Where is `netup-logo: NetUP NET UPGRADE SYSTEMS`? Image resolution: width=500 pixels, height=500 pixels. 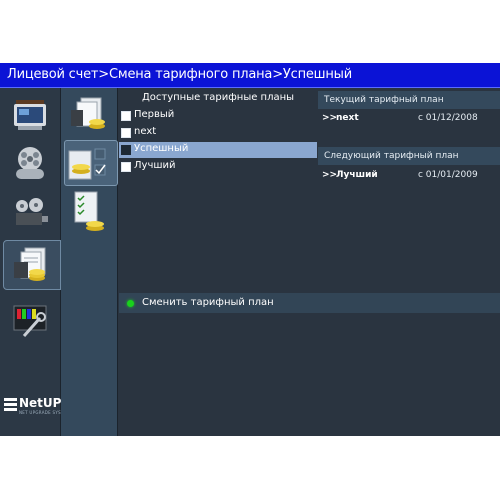
netup-logo: NetUP NET UPGRADE SYSTEMS is located at coordinates (38, 407).